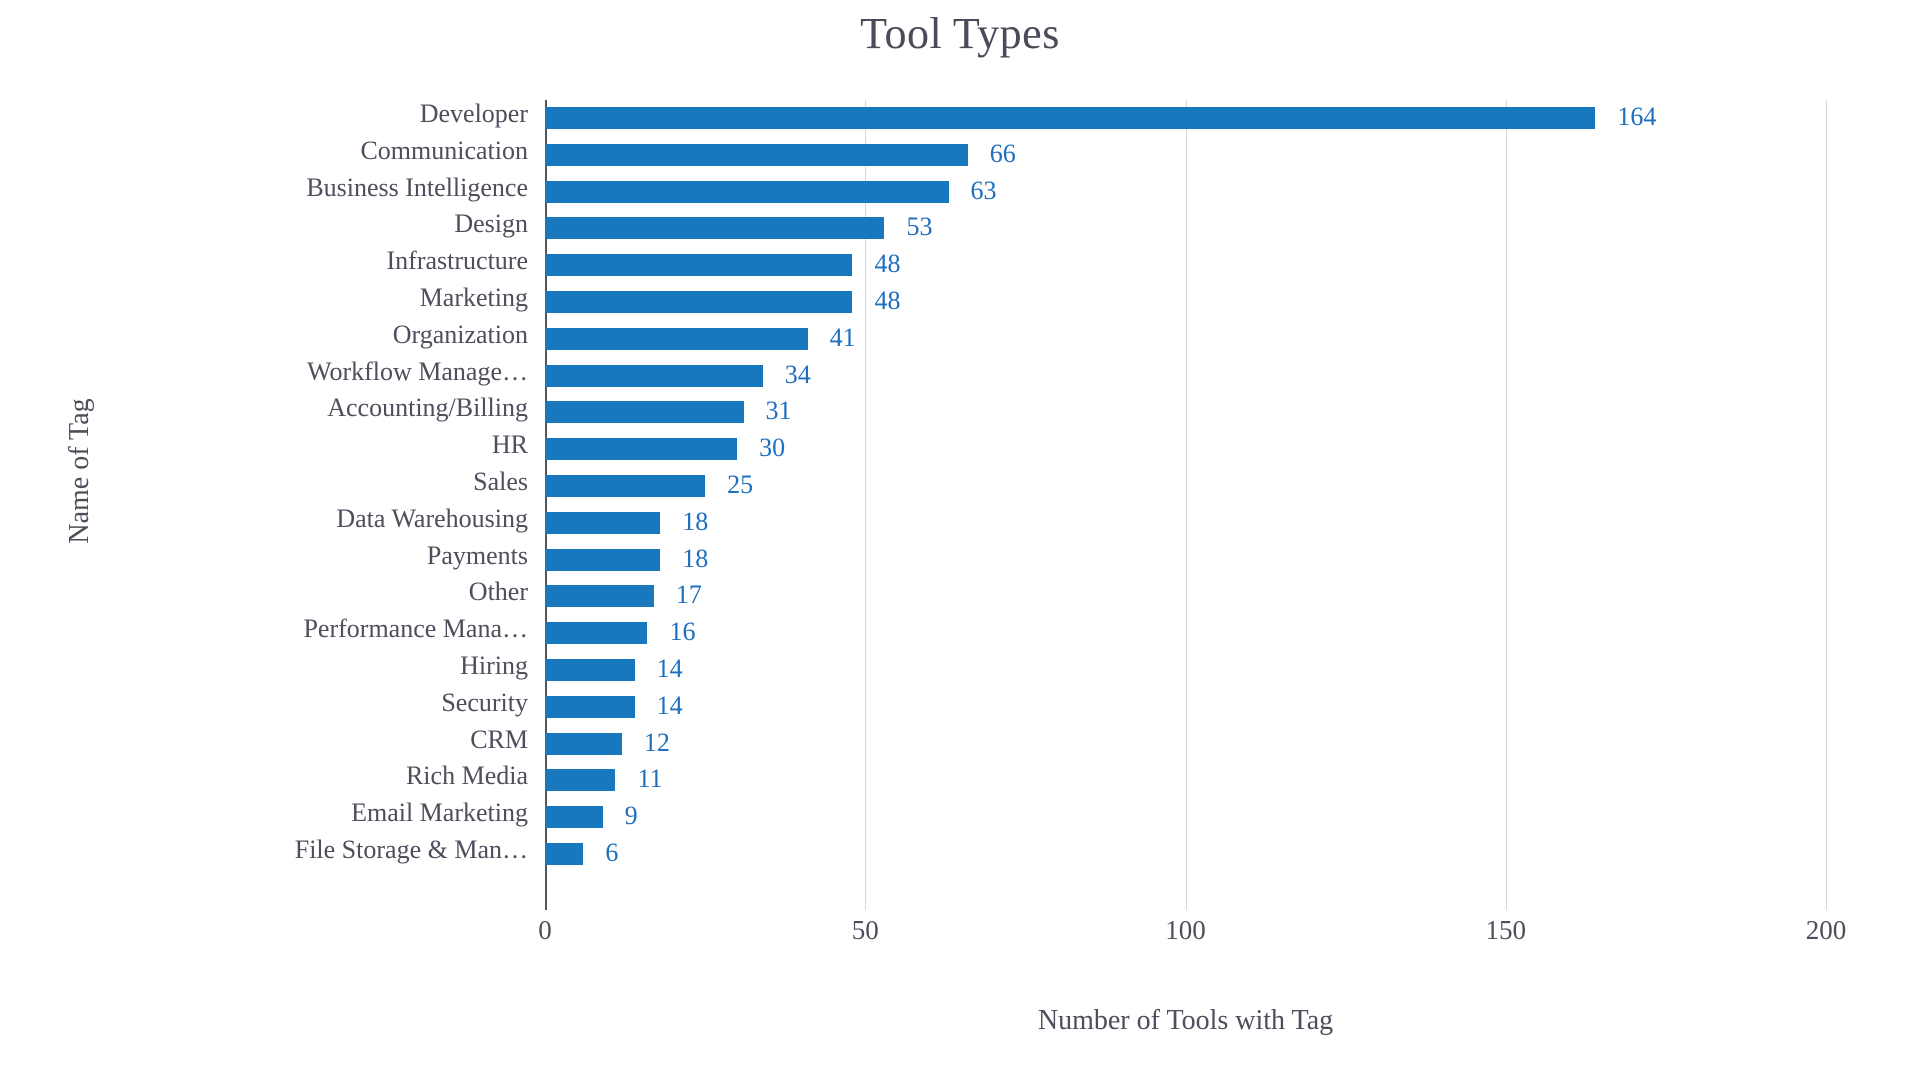  I want to click on bar-value-label: 66, so click(1002, 153).